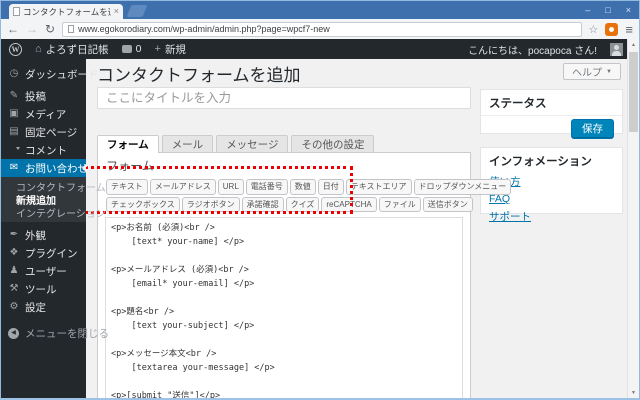  I want to click on admin-bar-site-link: ⌂ よろず日記帳, so click(72, 49).